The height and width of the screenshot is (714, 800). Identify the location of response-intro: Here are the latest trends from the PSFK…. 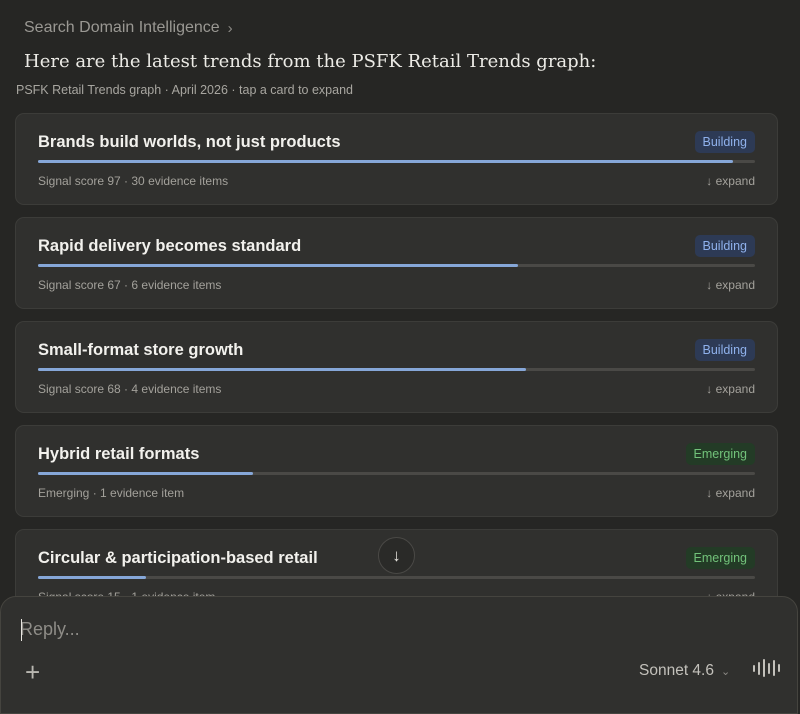
(310, 61).